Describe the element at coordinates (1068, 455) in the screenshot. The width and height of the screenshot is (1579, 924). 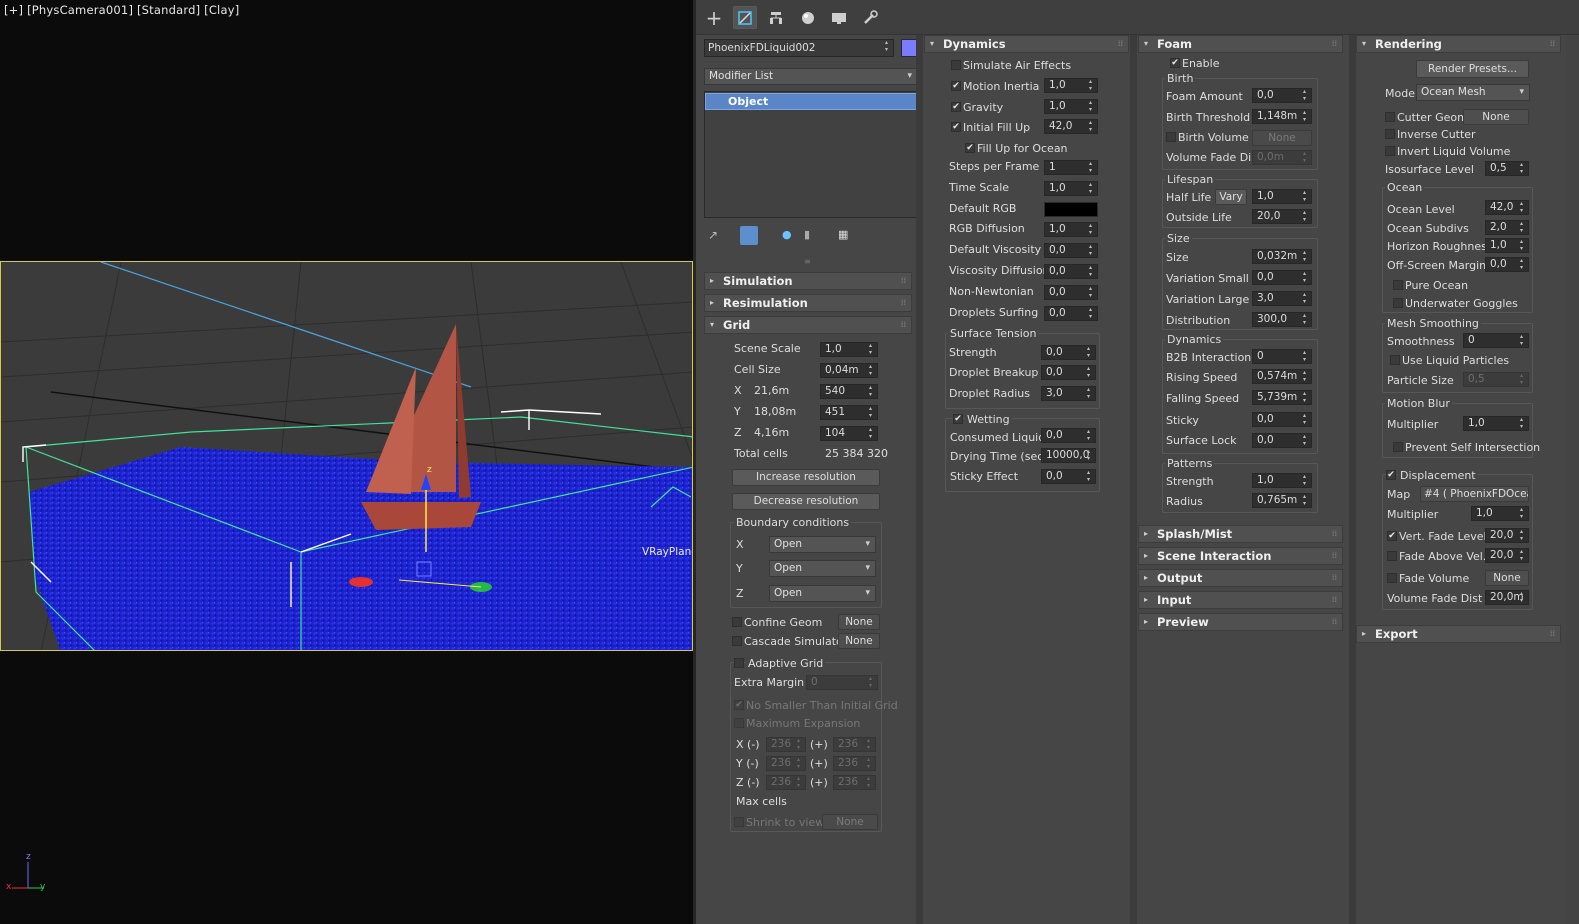
I see `drying-time-spinner: 10000,0` at that location.